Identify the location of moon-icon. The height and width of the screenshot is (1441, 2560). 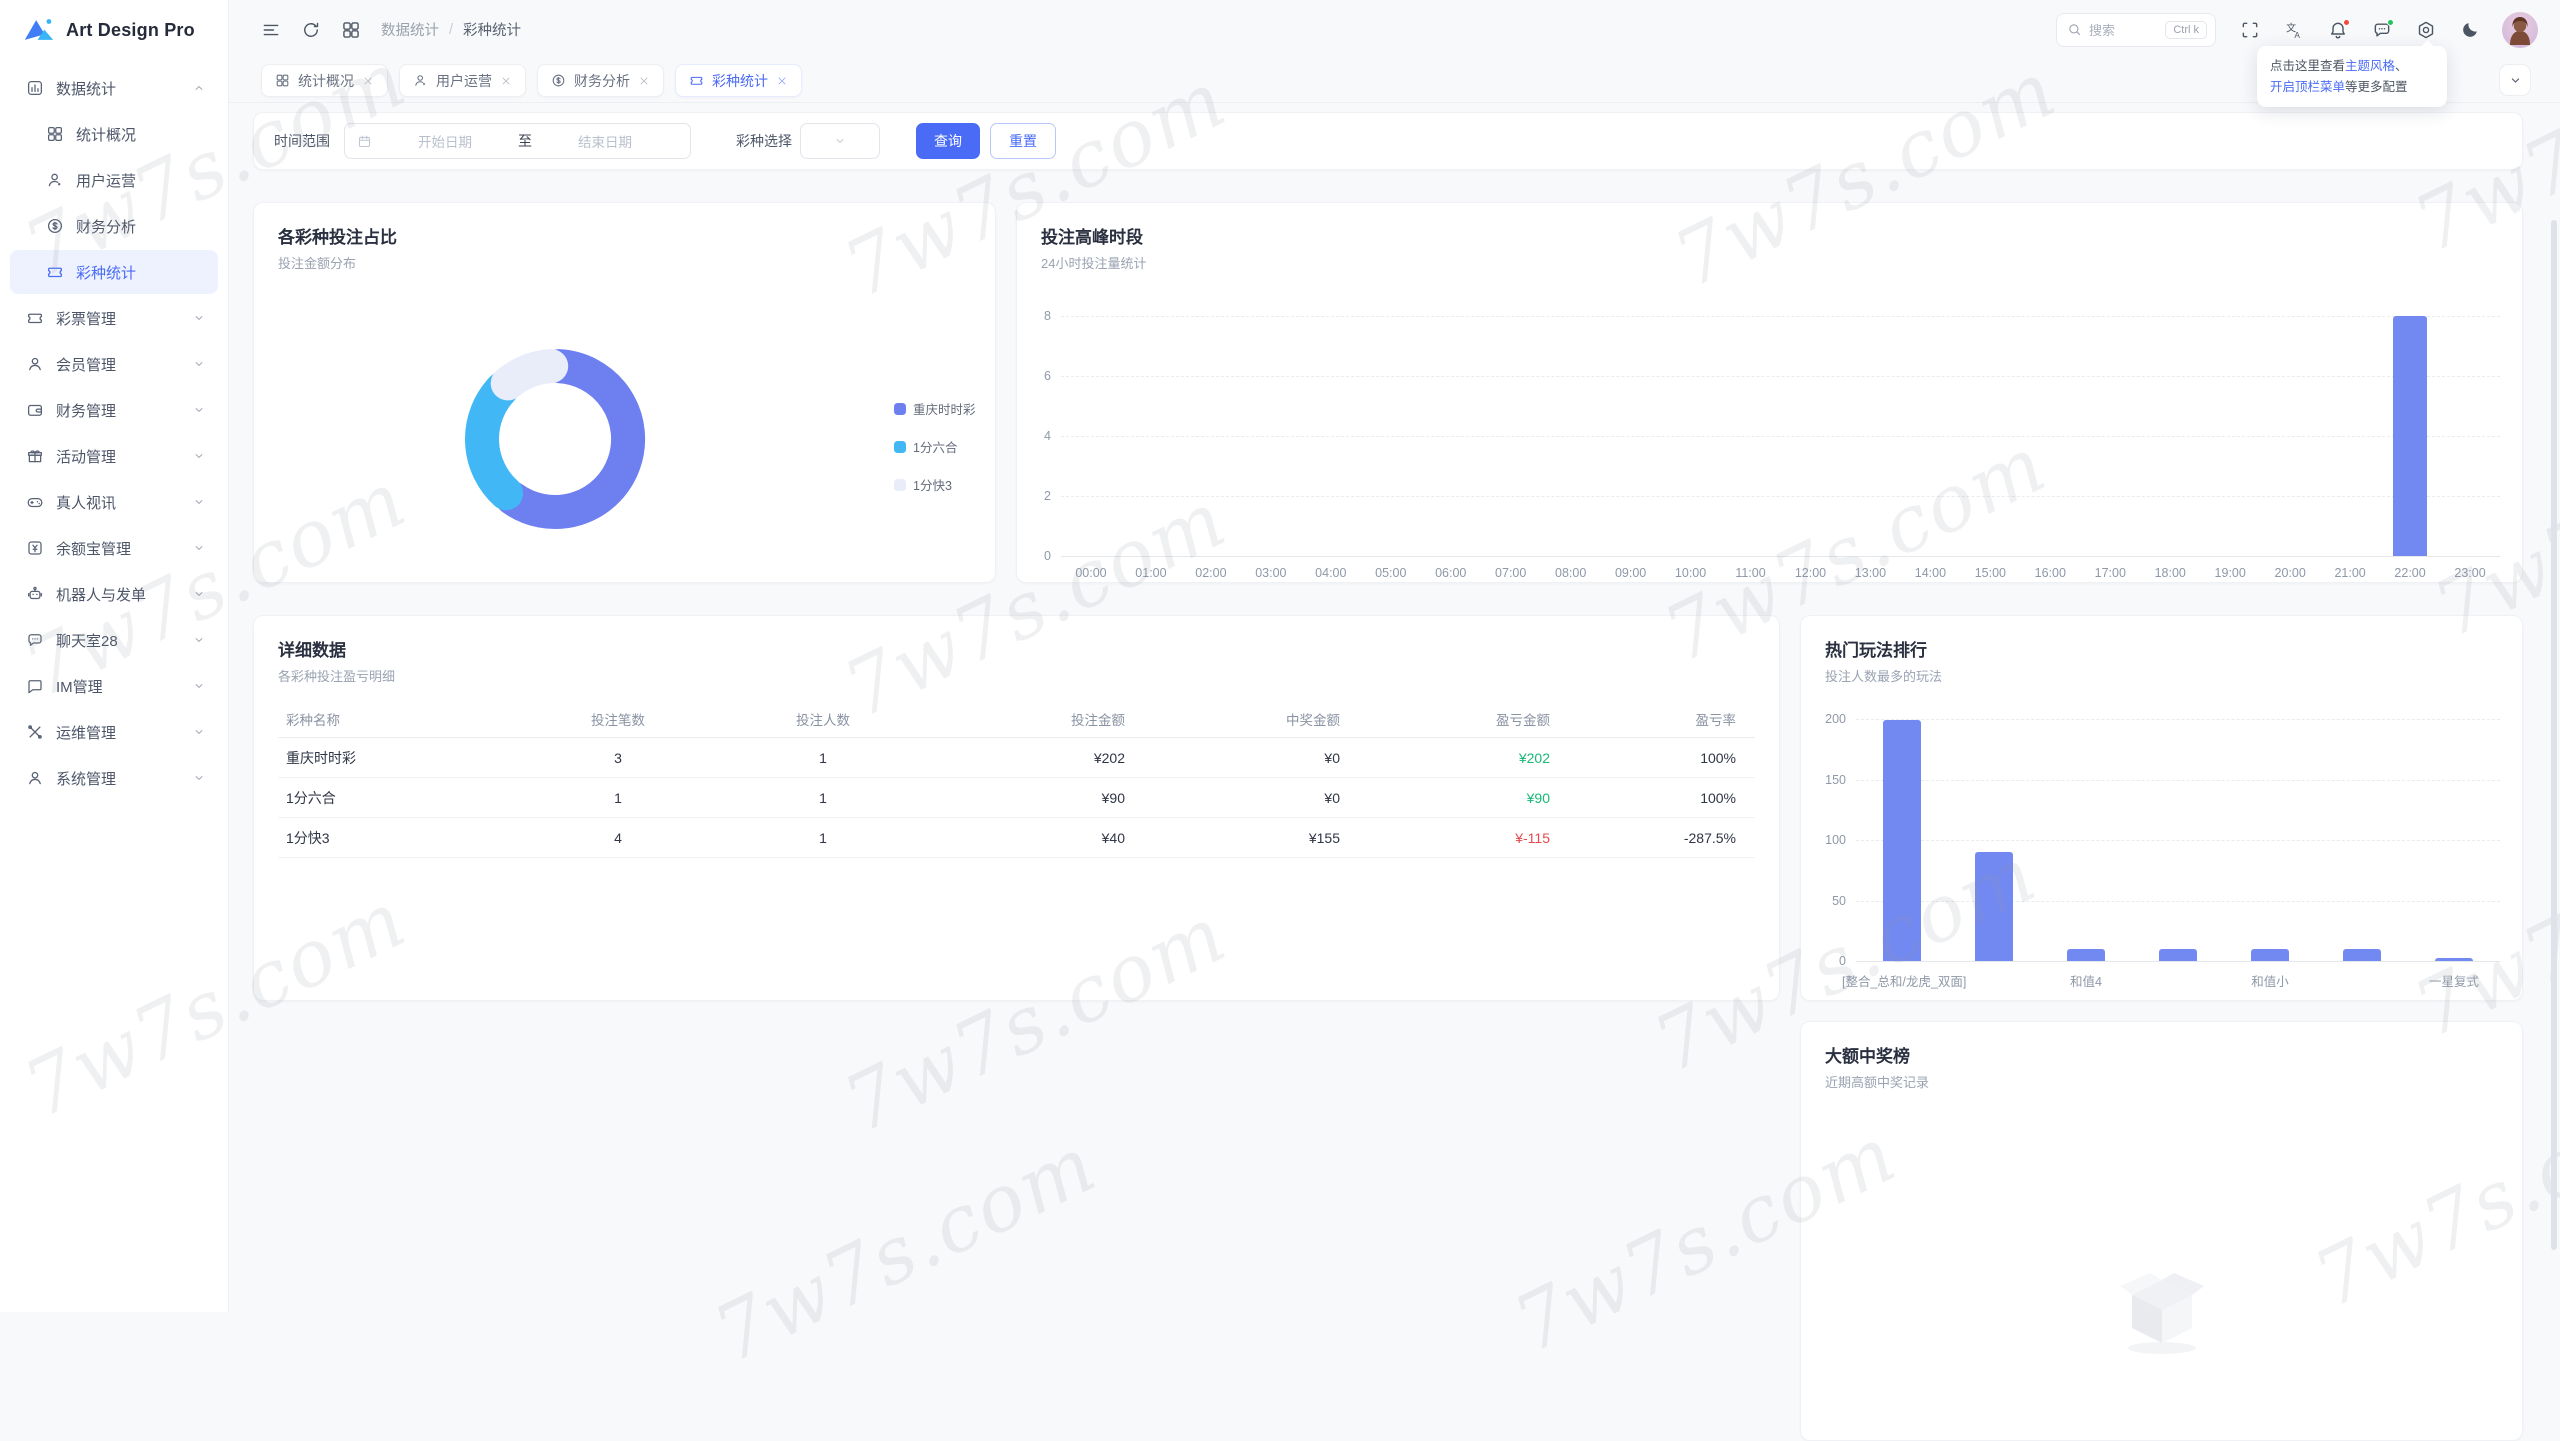
(2470, 30).